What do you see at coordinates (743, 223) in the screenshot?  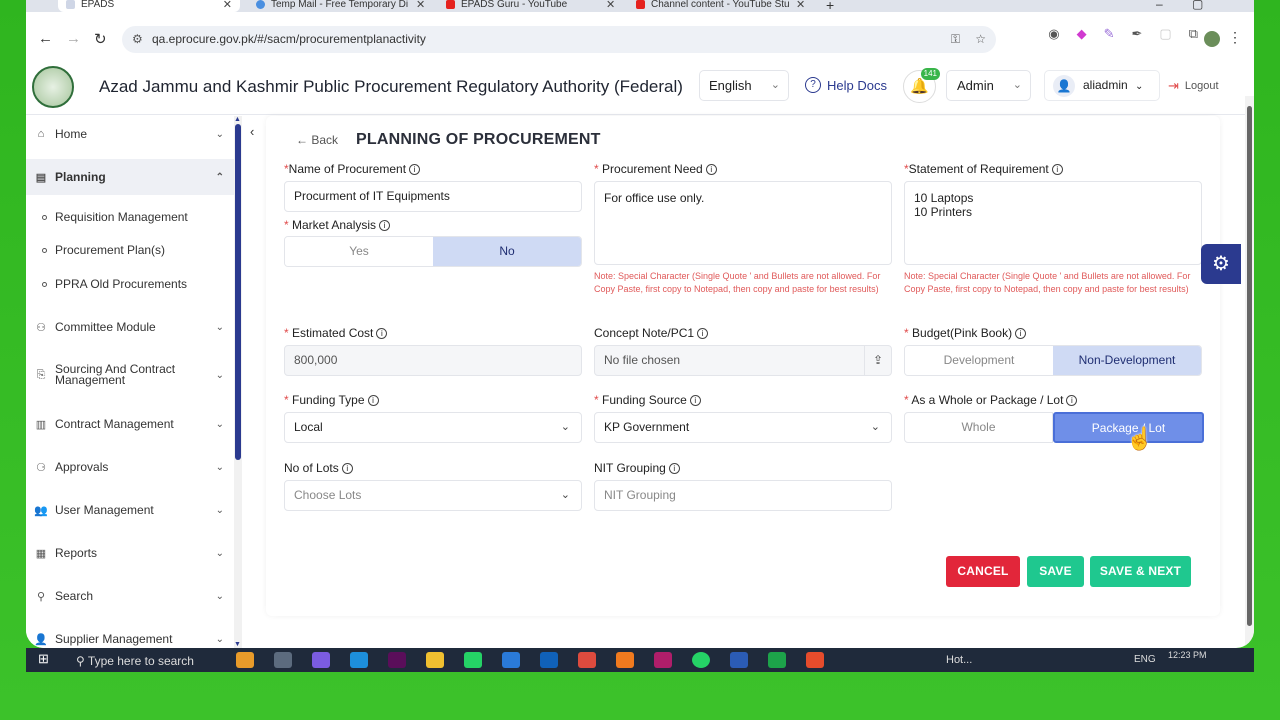 I see `need-textarea: For office use only.` at bounding box center [743, 223].